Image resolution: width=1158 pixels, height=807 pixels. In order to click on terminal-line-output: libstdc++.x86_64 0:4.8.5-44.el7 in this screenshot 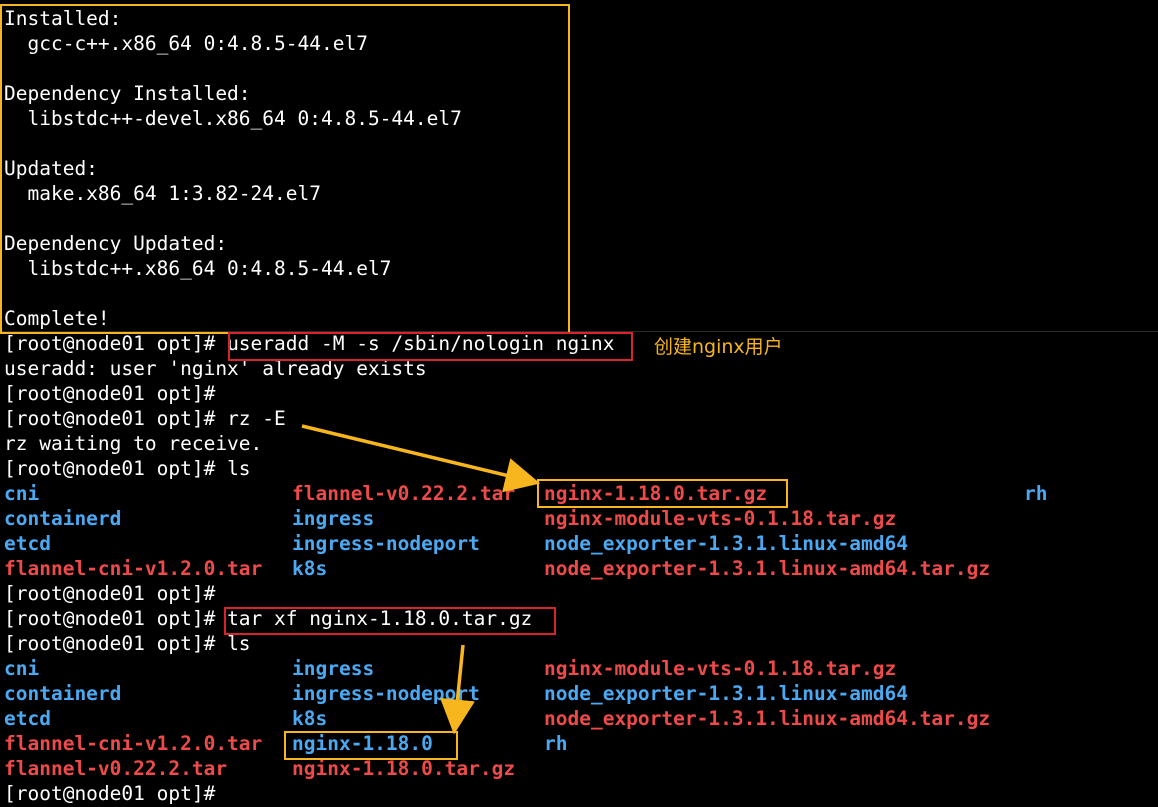, I will do `click(197, 268)`.